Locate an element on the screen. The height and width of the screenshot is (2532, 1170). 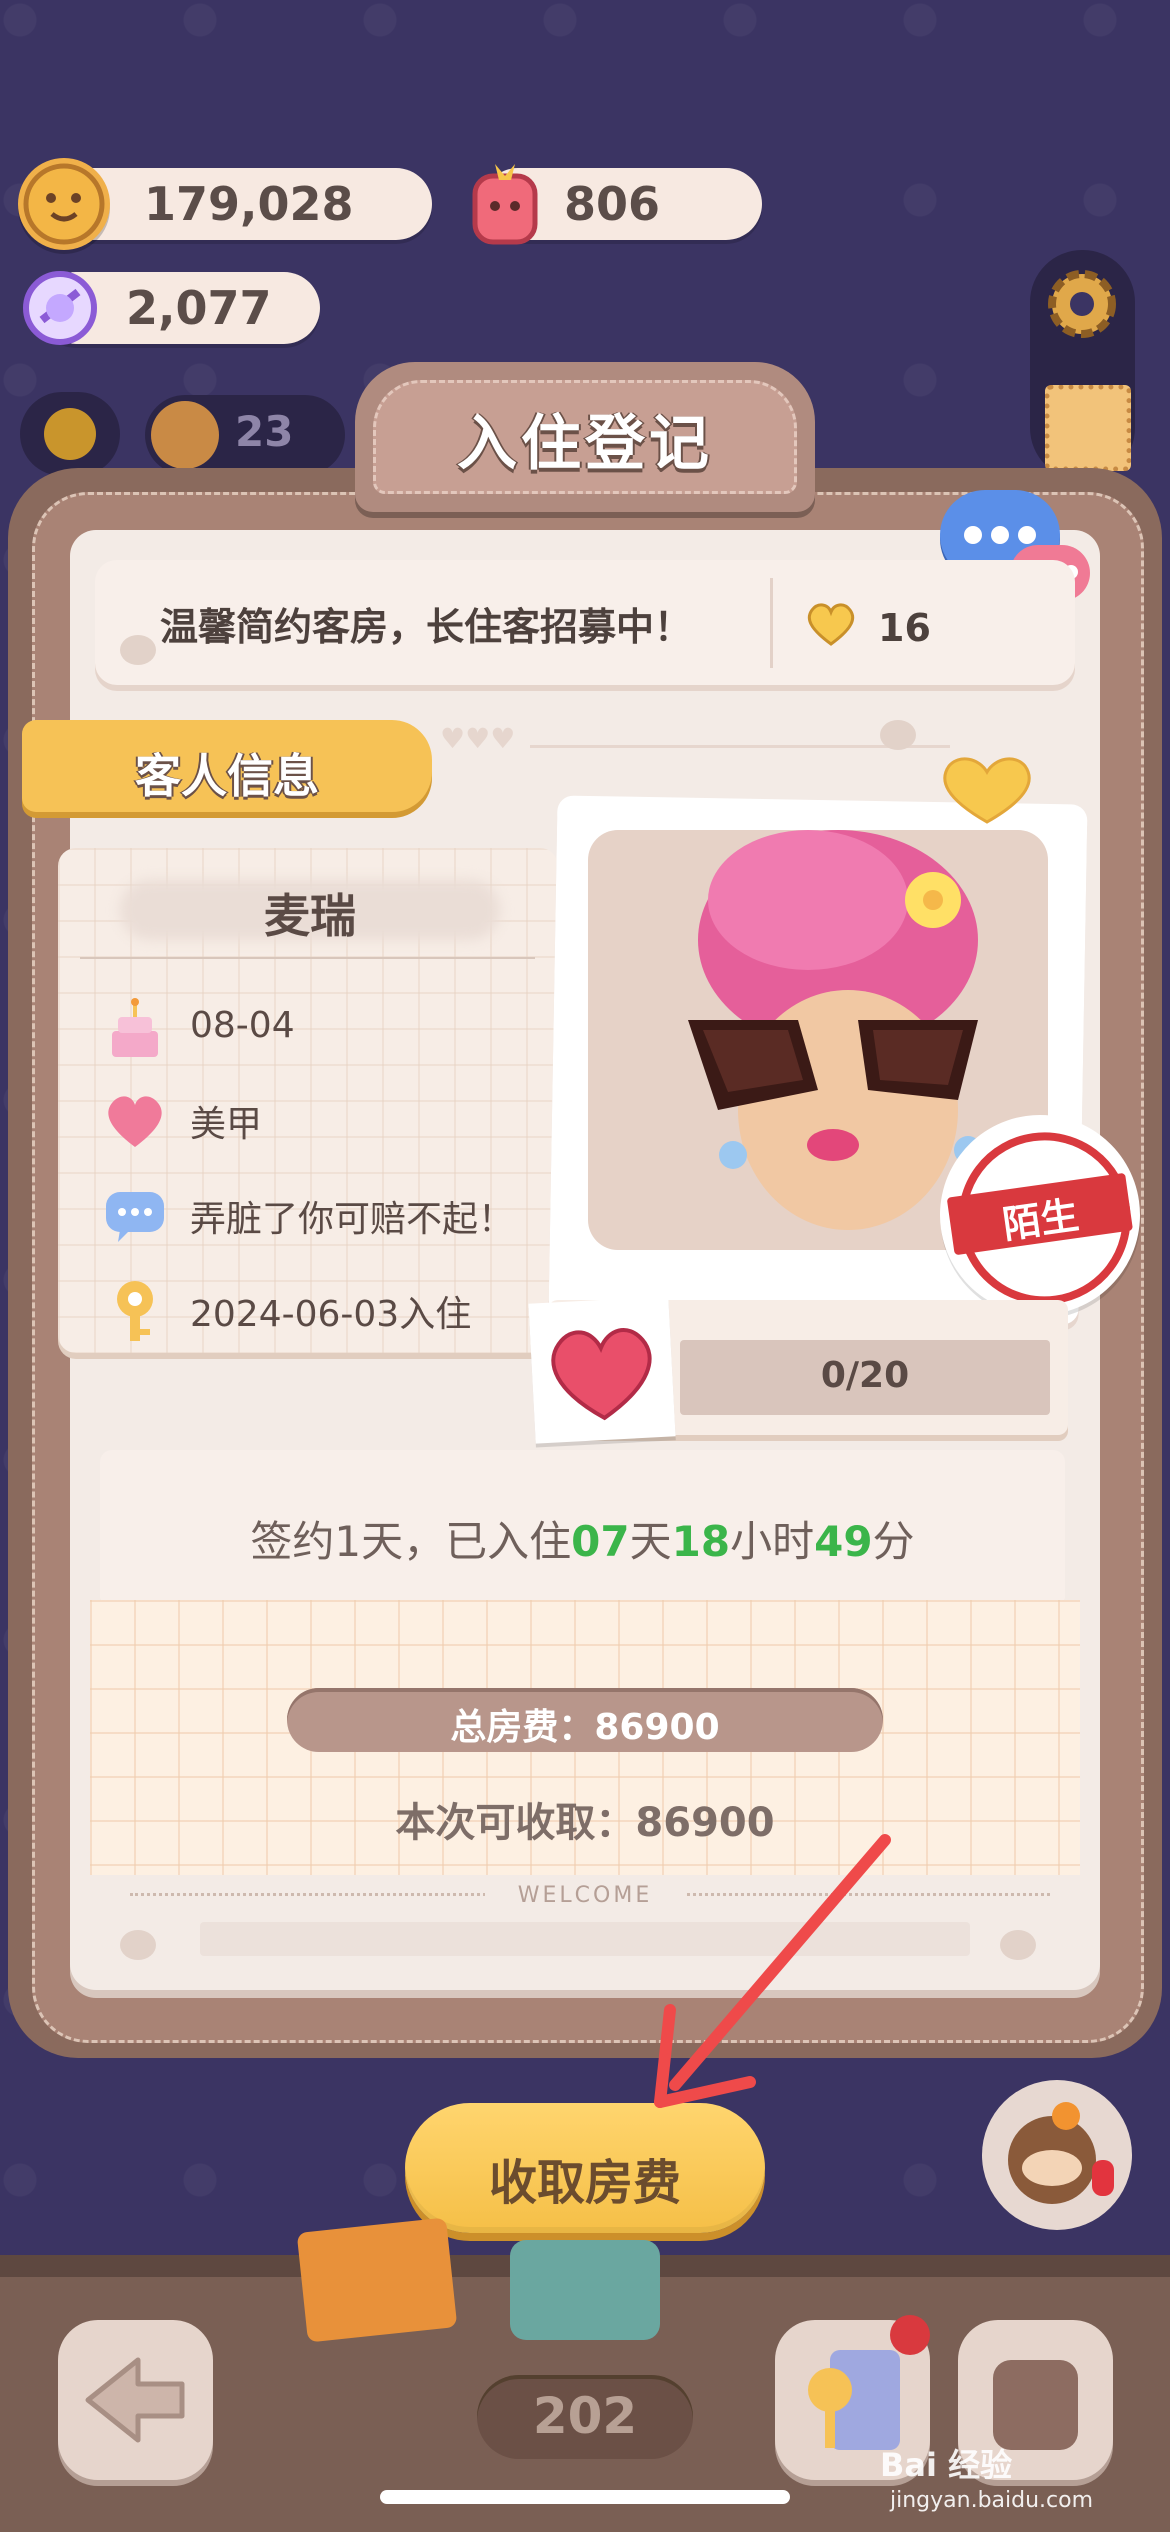
avatar is located at coordinates (185, 435).